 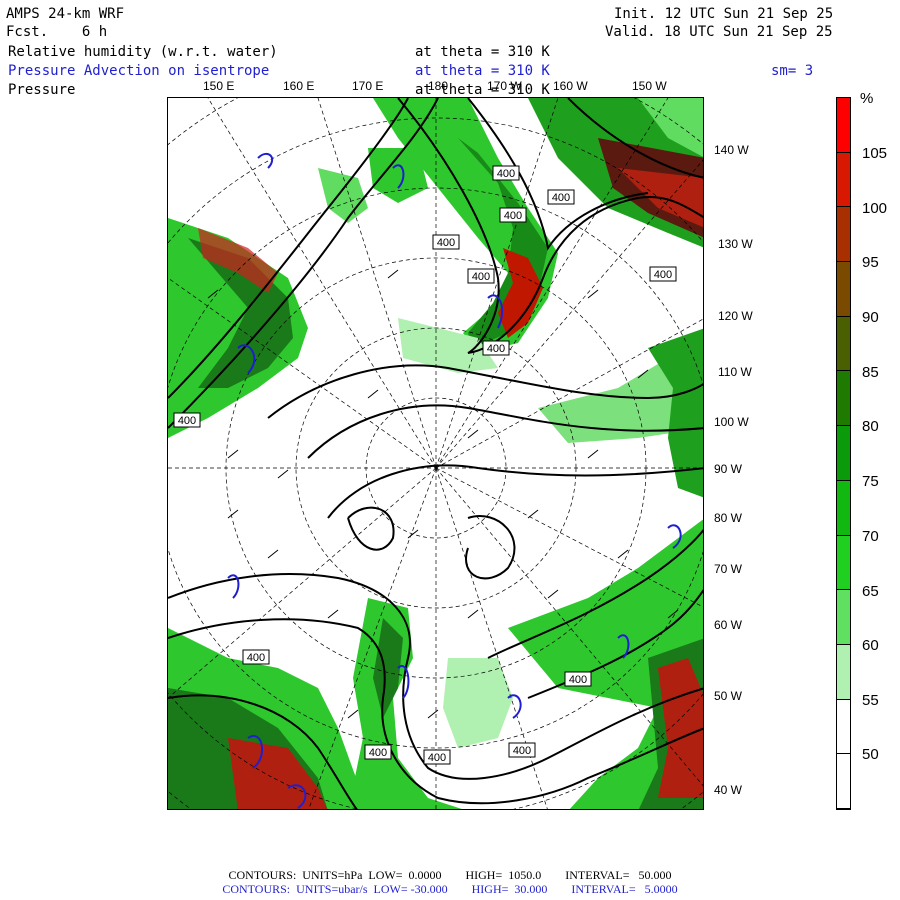 I want to click on colorbar-label: 50, so click(x=870, y=754).